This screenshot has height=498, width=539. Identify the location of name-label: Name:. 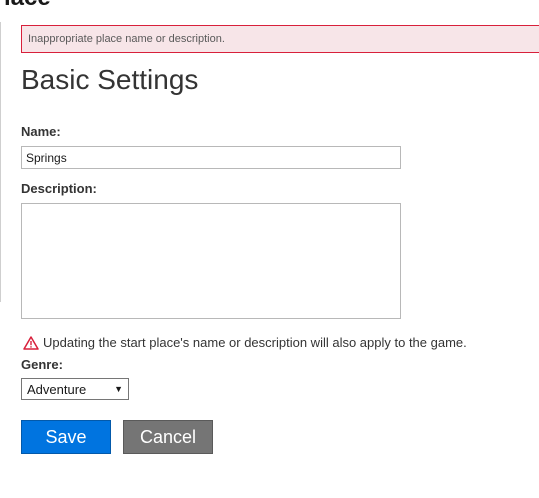
(41, 131).